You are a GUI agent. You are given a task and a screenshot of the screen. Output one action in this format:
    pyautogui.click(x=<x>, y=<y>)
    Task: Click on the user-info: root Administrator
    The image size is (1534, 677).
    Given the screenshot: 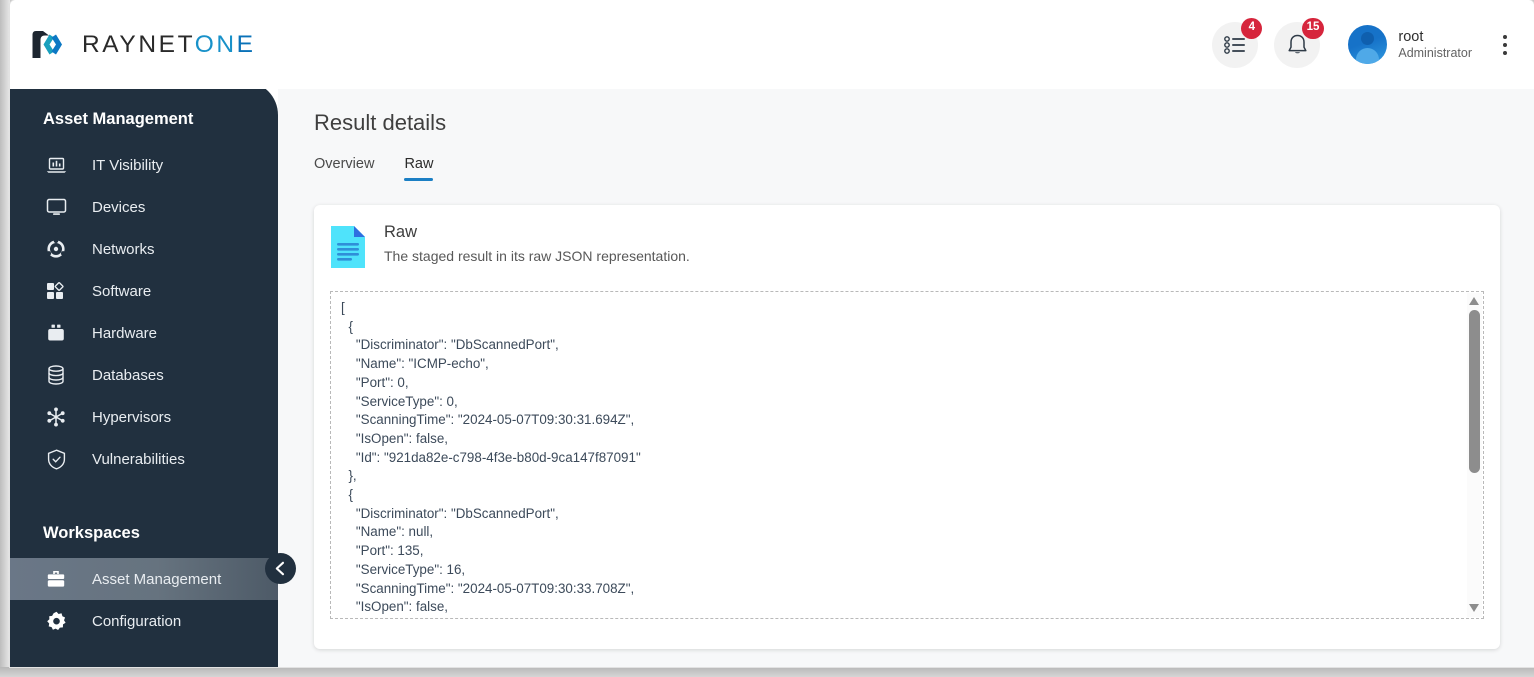 What is the action you would take?
    pyautogui.click(x=1435, y=45)
    